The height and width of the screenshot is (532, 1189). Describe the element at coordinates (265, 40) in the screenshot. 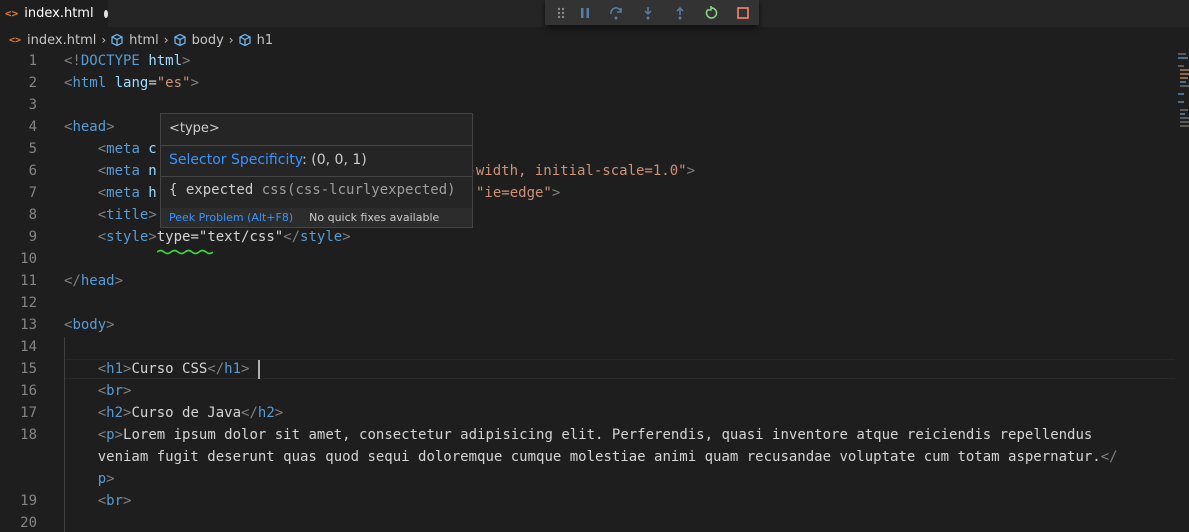

I see `breadcrumb-label: h1` at that location.